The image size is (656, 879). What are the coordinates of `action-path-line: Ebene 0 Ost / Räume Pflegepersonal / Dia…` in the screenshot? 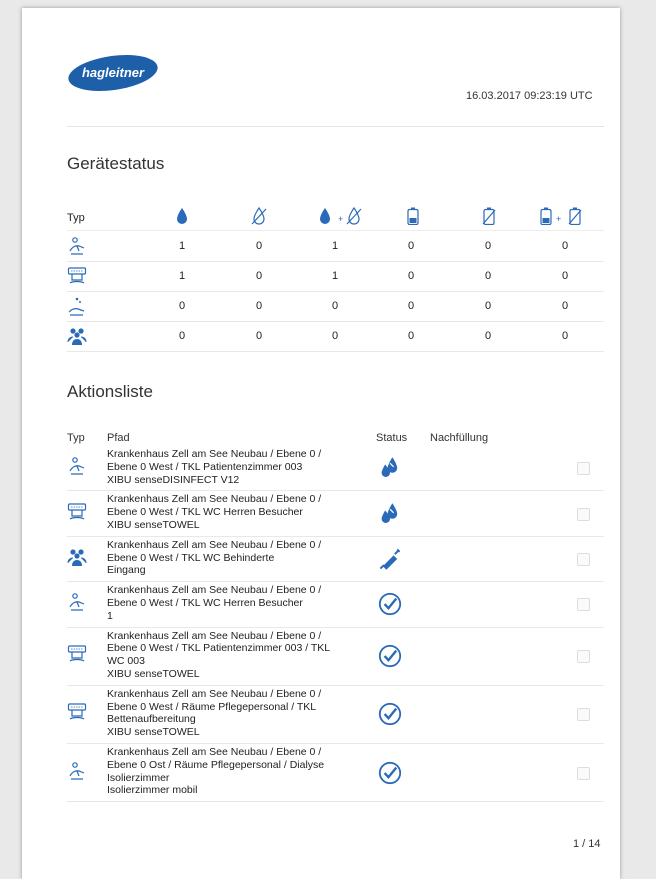 It's located at (216, 764).